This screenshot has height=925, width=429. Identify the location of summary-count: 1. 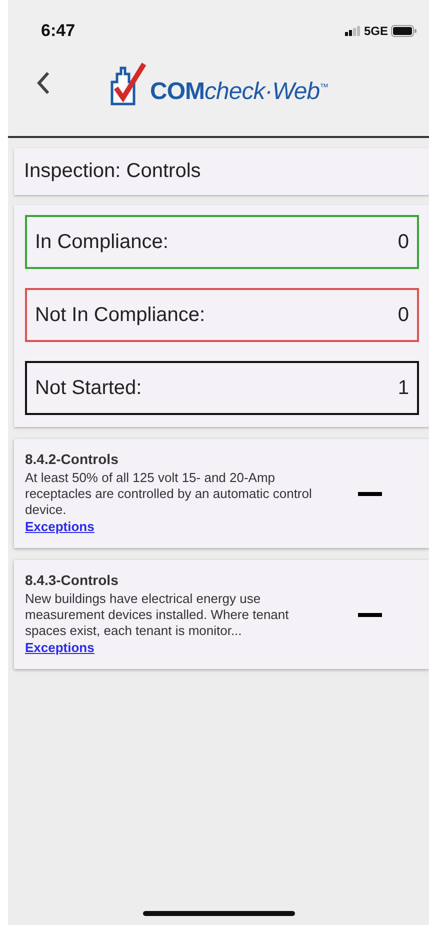
(403, 388).